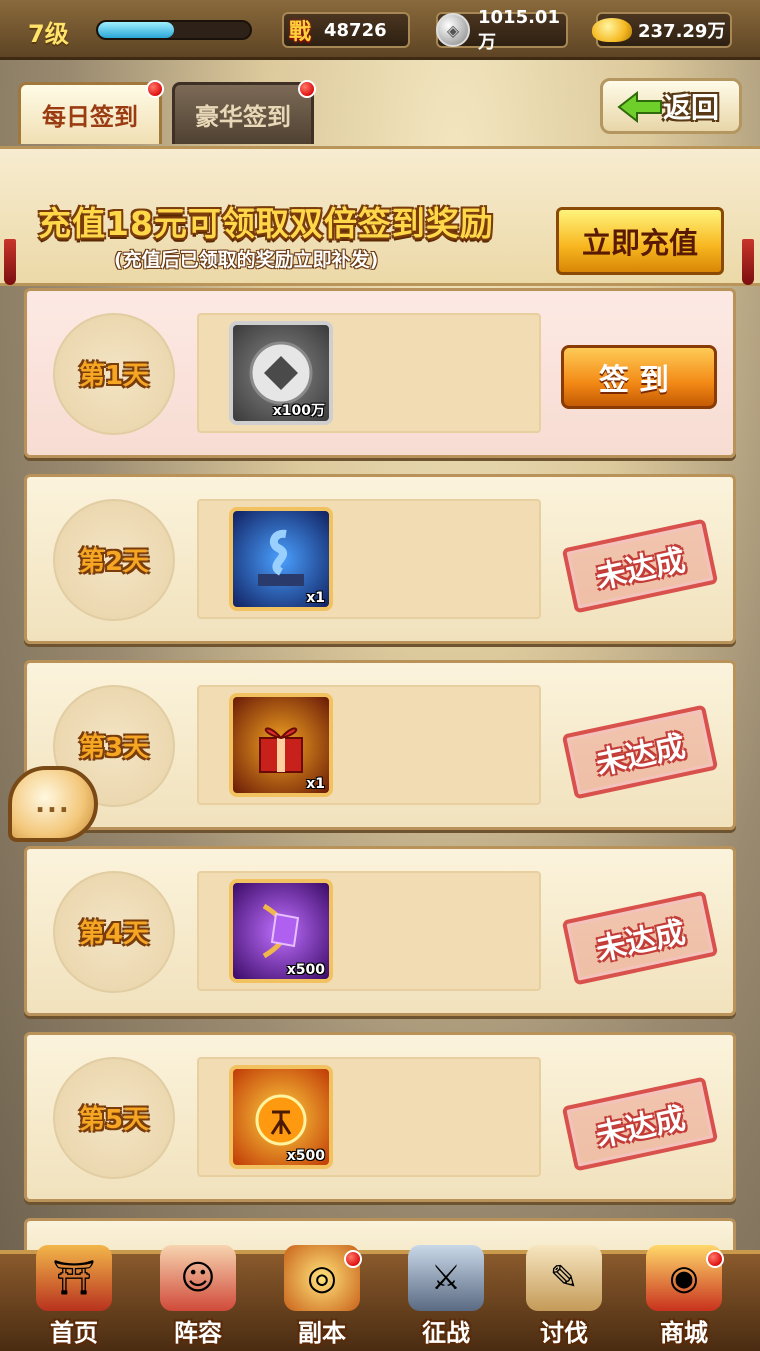  I want to click on day-label: 第4天, so click(114, 934).